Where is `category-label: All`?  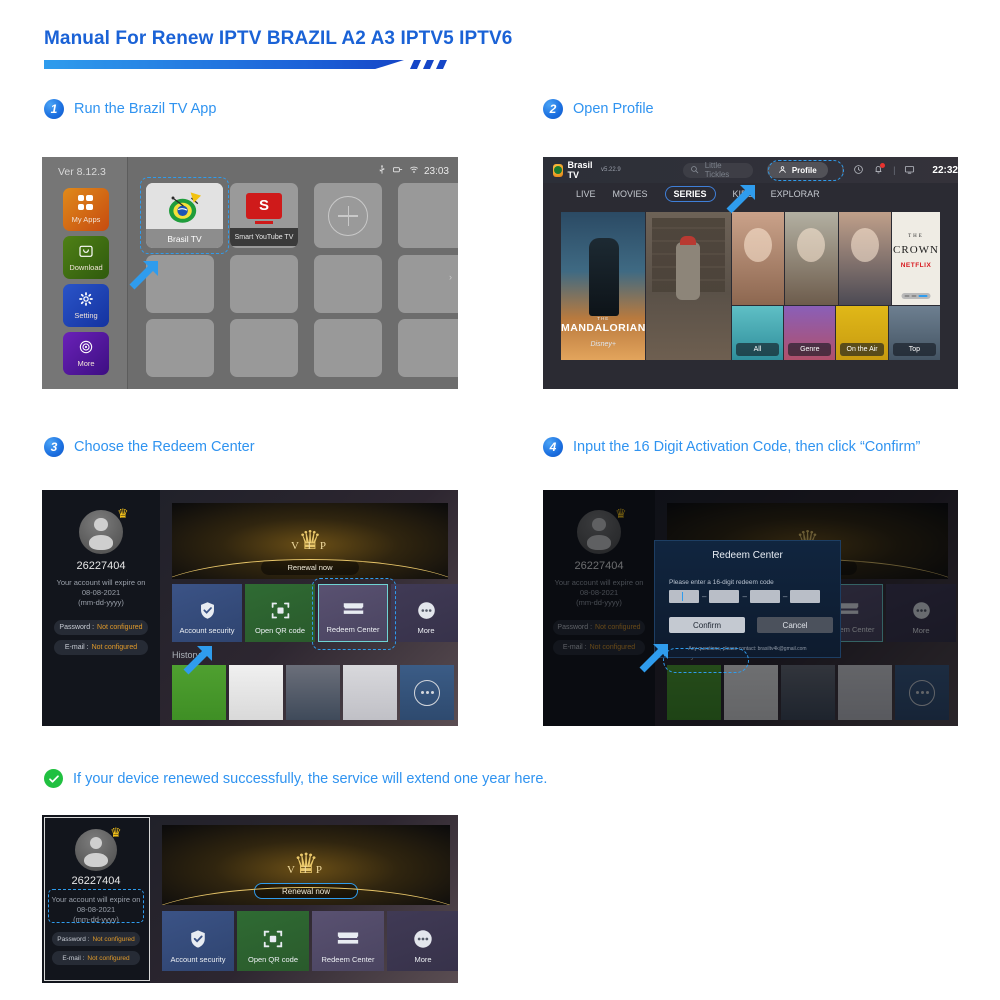
category-label: All is located at coordinates (757, 349).